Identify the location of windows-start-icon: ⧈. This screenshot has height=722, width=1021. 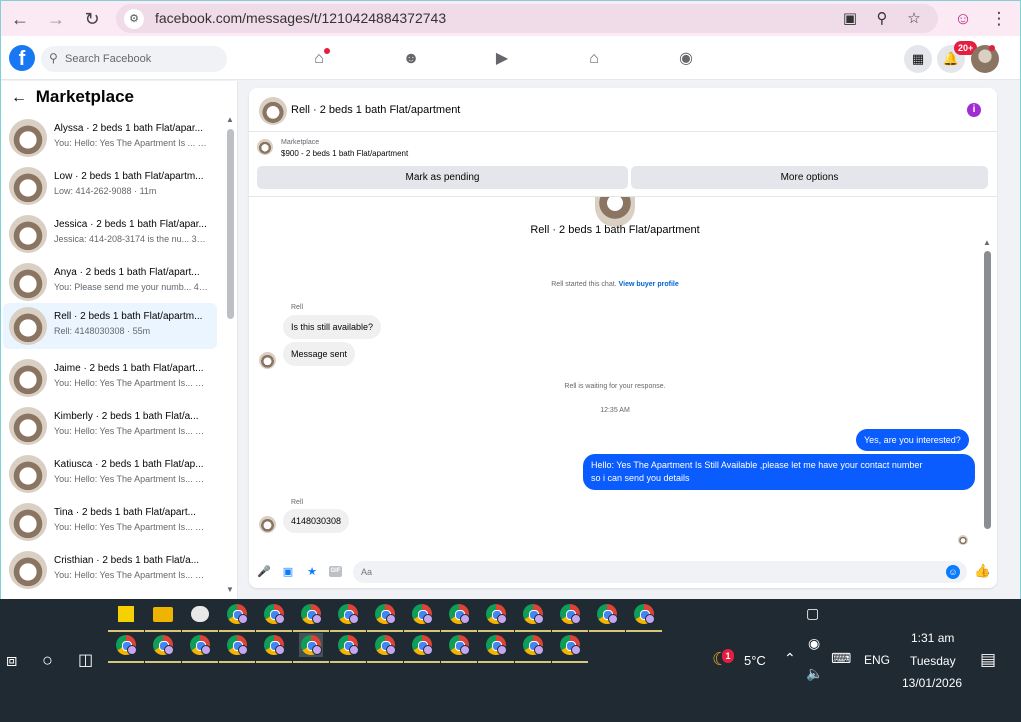
(11, 660).